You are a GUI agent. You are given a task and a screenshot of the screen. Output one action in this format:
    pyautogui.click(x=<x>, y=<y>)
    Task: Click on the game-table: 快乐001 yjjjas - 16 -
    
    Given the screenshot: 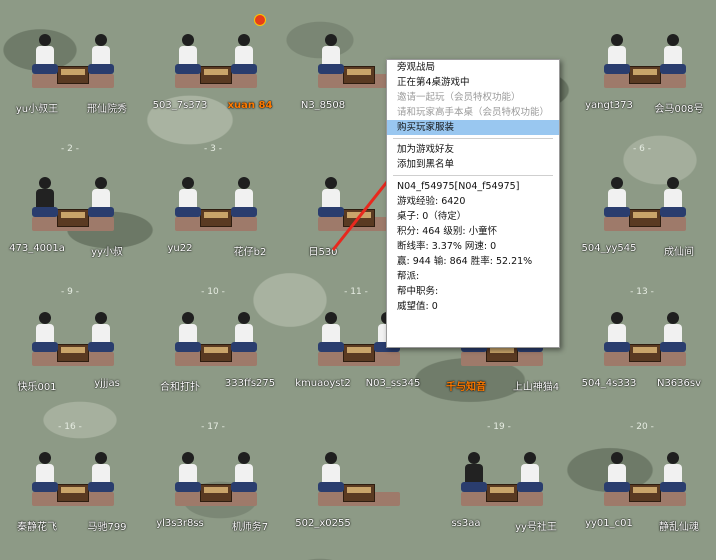 What is the action you would take?
    pyautogui.click(x=71, y=366)
    